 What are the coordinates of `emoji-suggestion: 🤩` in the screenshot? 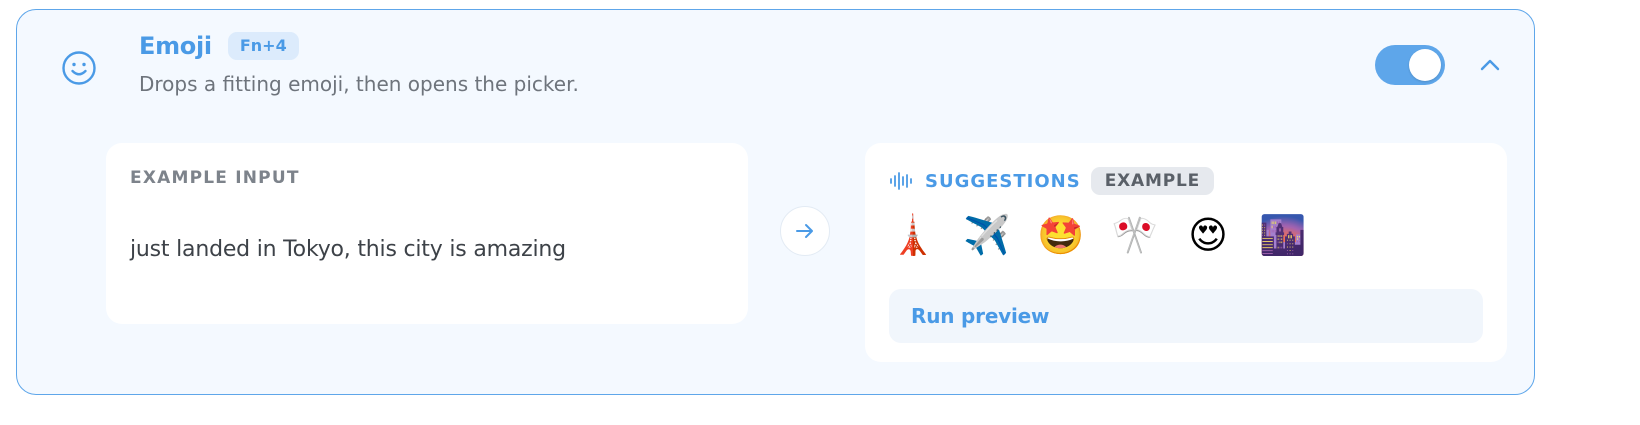 It's located at (1060, 235).